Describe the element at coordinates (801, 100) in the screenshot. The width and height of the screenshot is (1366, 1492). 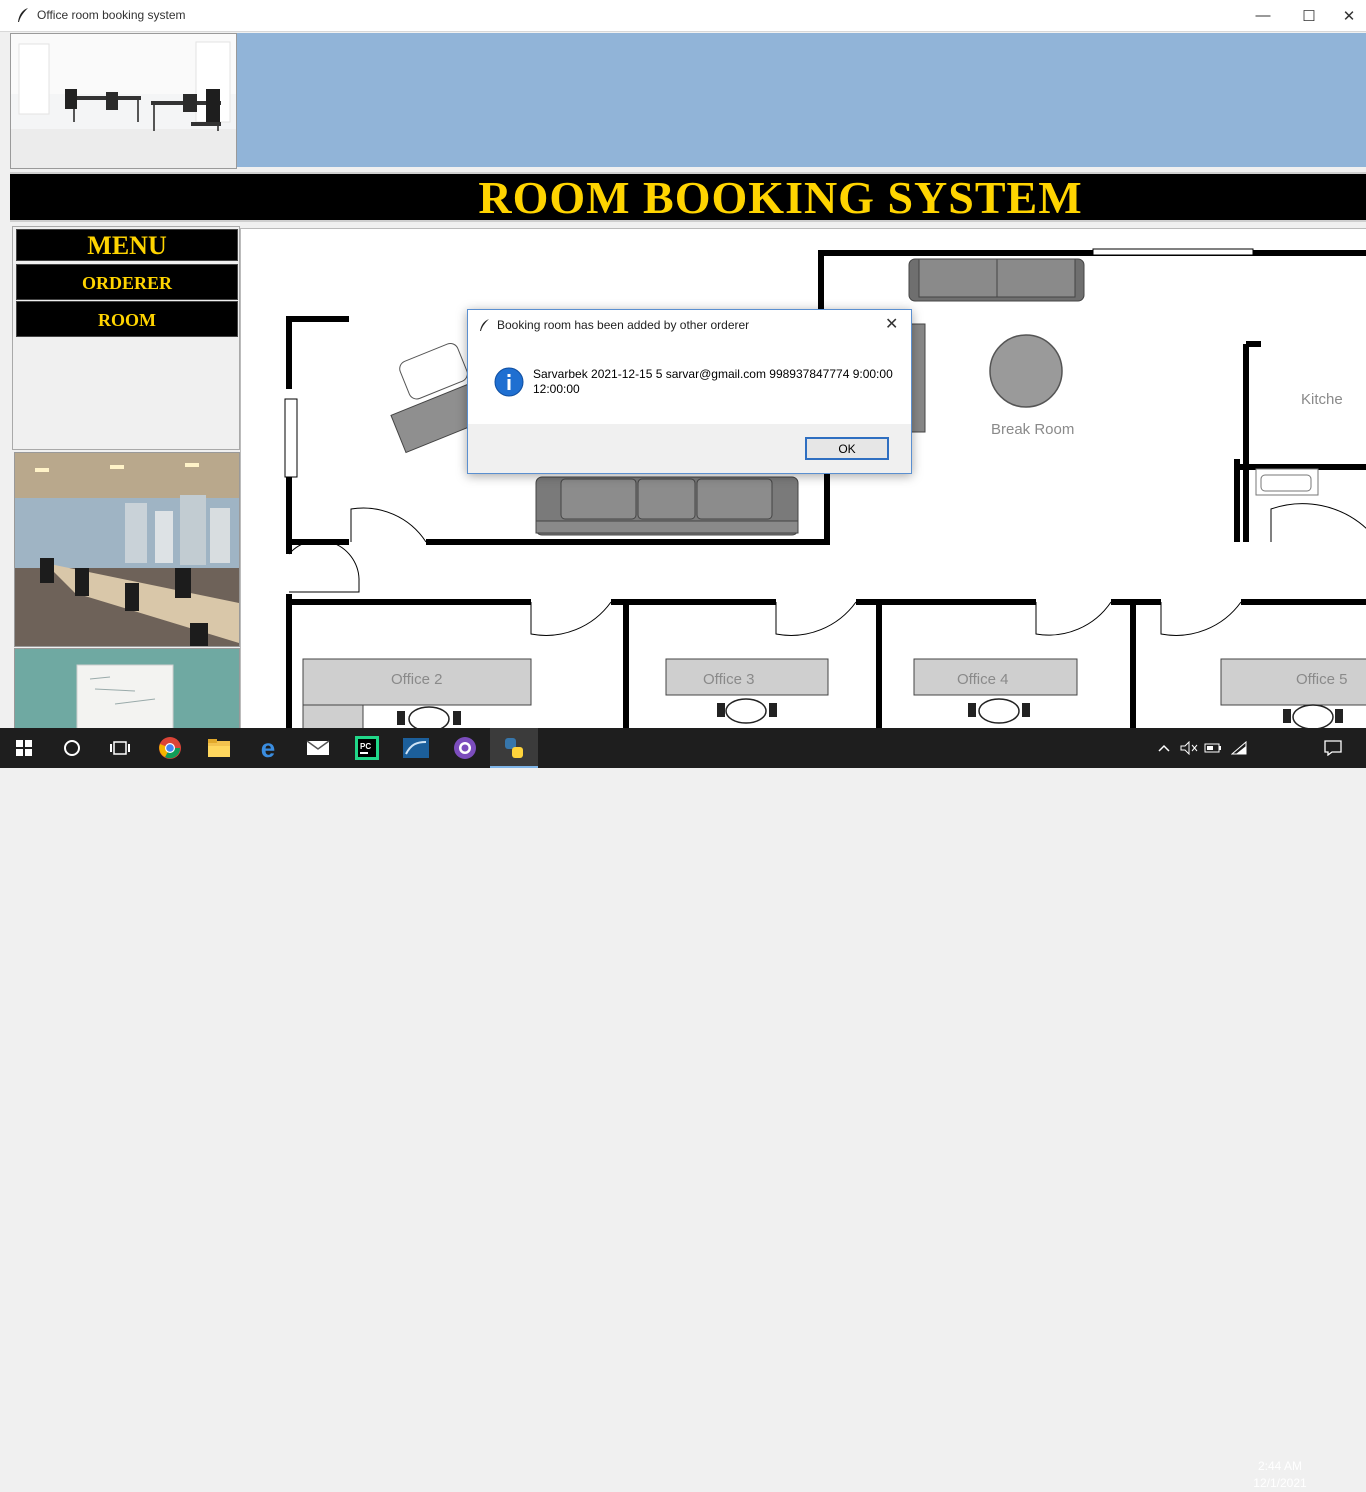
I see `header-blue-panel` at that location.